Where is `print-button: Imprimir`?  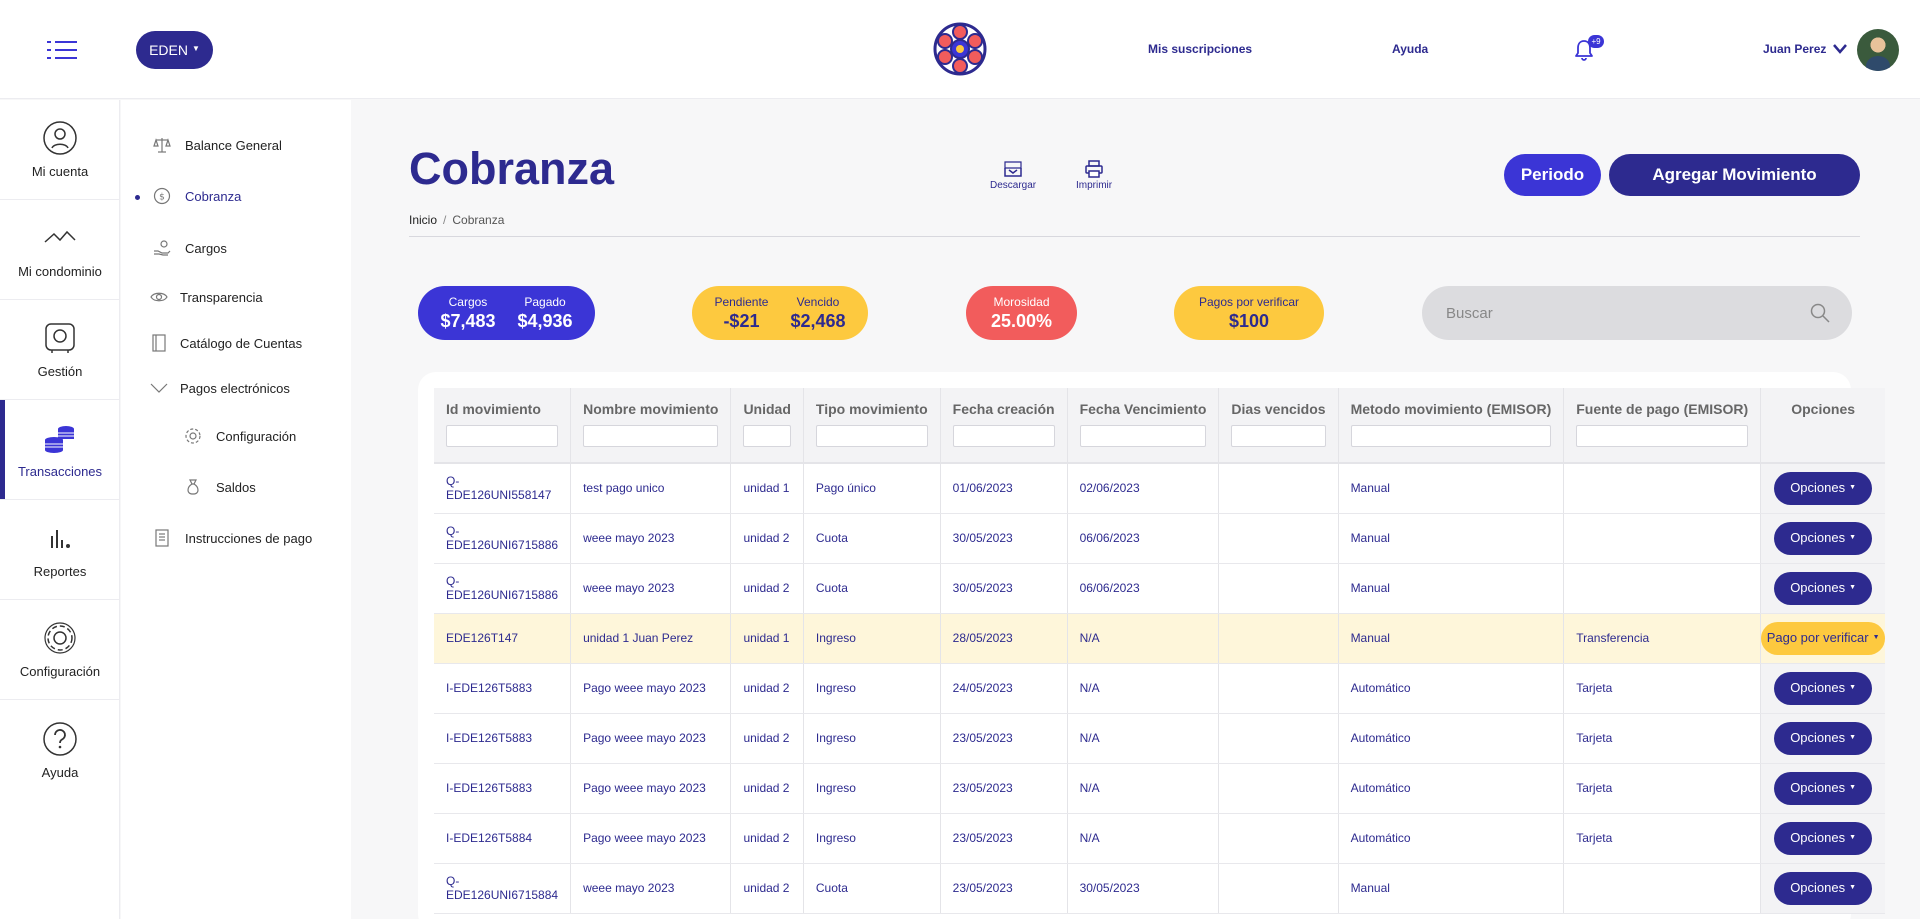 print-button: Imprimir is located at coordinates (1094, 175).